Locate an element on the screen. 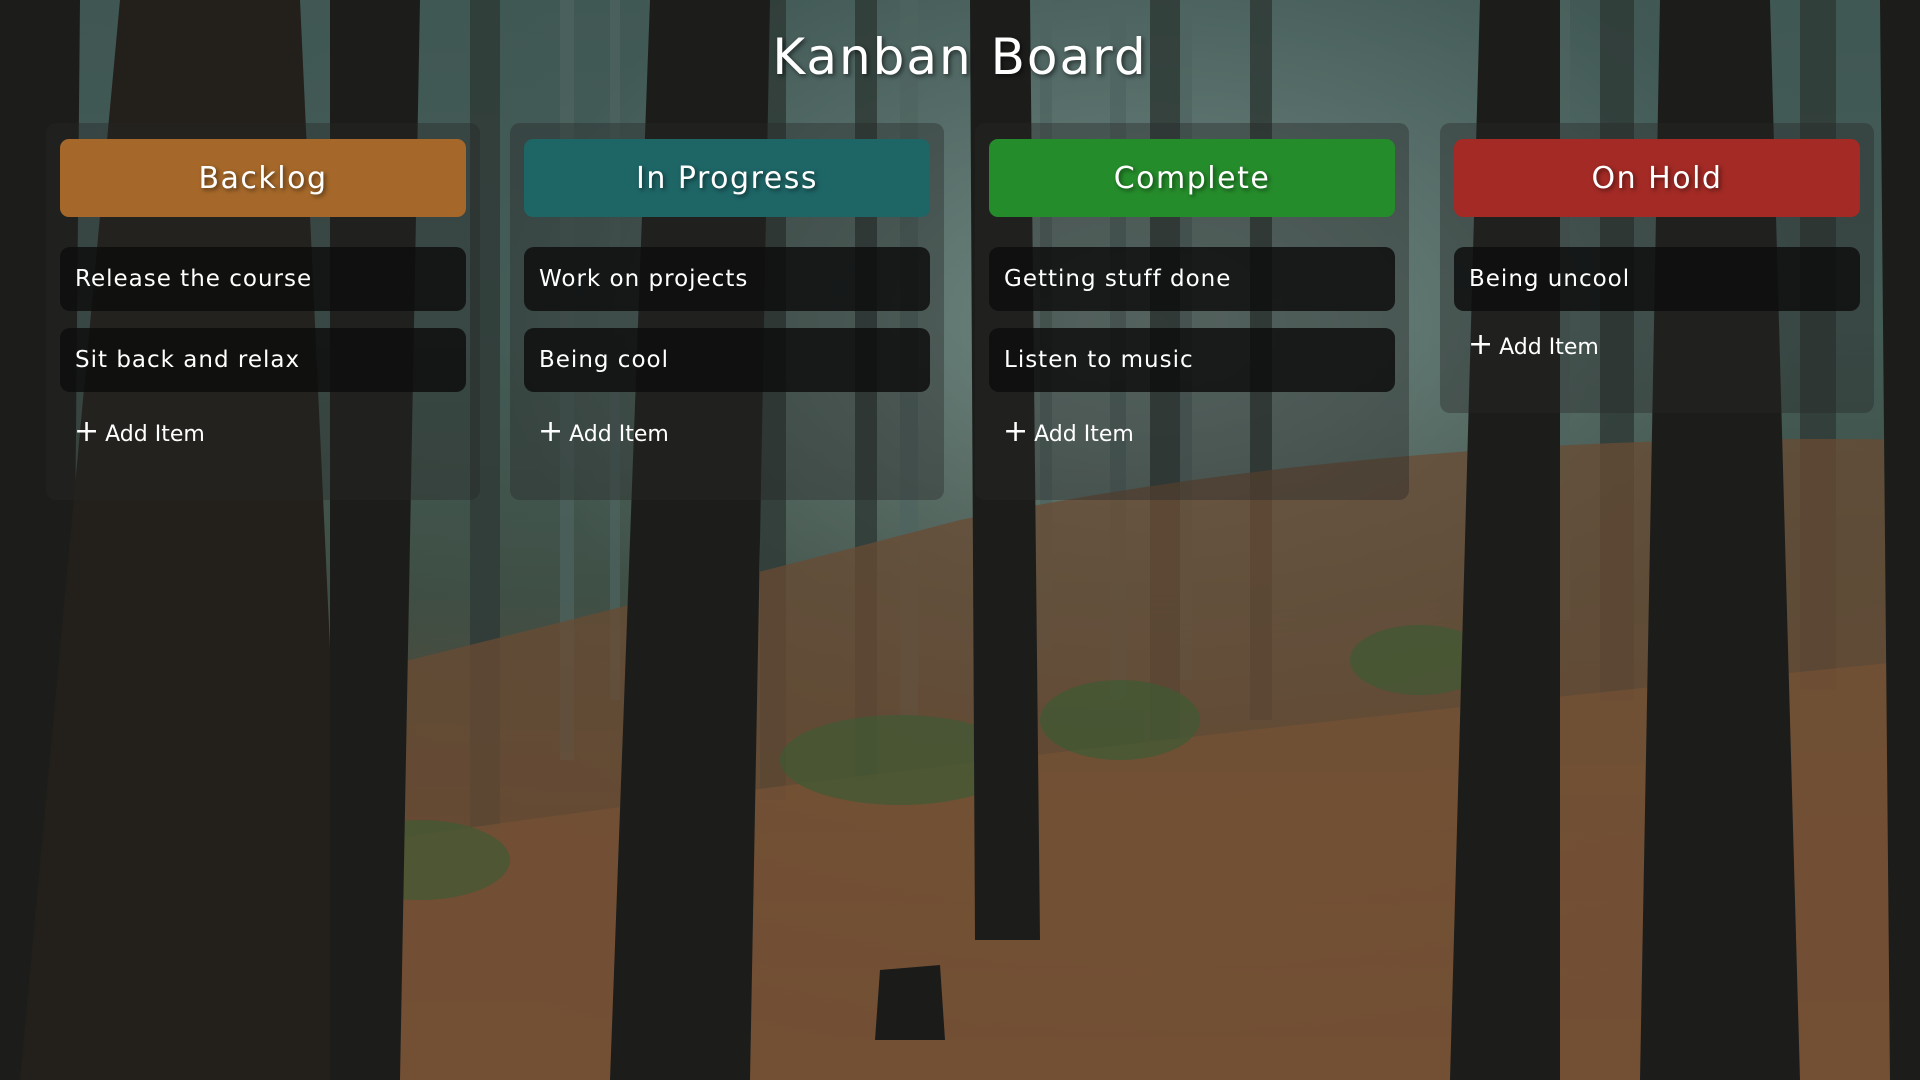 This screenshot has height=1080, width=1920. add-item-button-in-progress: + Add Item is located at coordinates (727, 431).